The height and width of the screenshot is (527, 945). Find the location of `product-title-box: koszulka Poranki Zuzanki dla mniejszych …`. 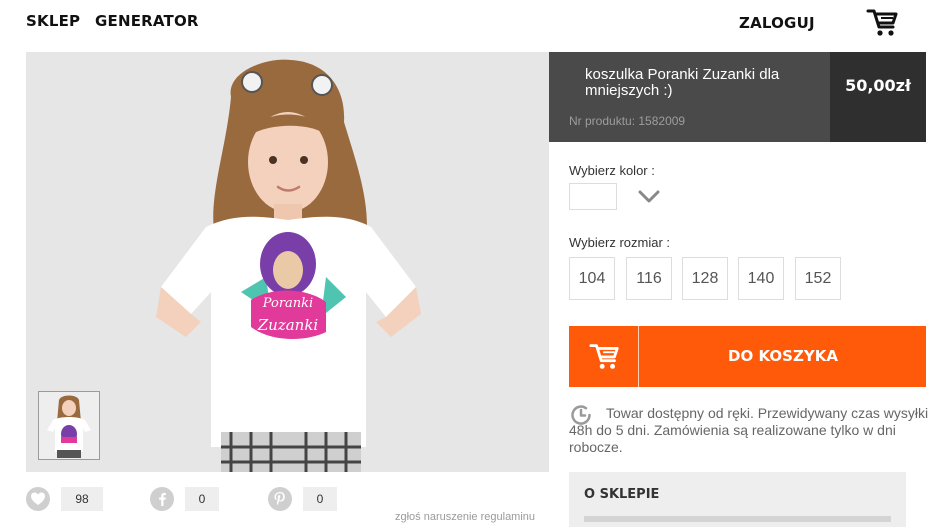

product-title-box: koszulka Poranki Zuzanki dla mniejszych … is located at coordinates (689, 97).